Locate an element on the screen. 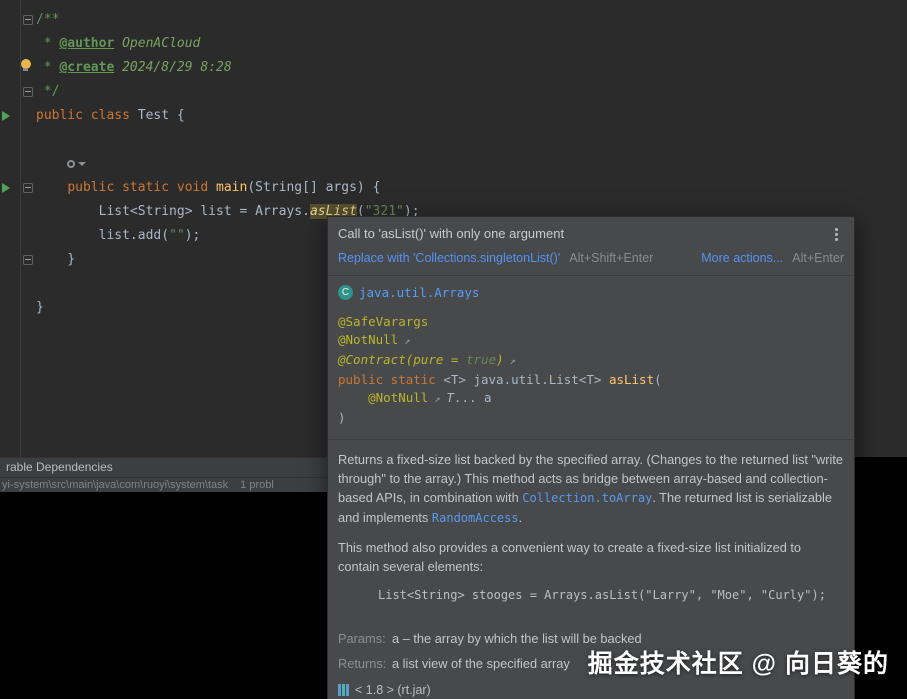  returns-value: a list view of the specified array is located at coordinates (481, 663).